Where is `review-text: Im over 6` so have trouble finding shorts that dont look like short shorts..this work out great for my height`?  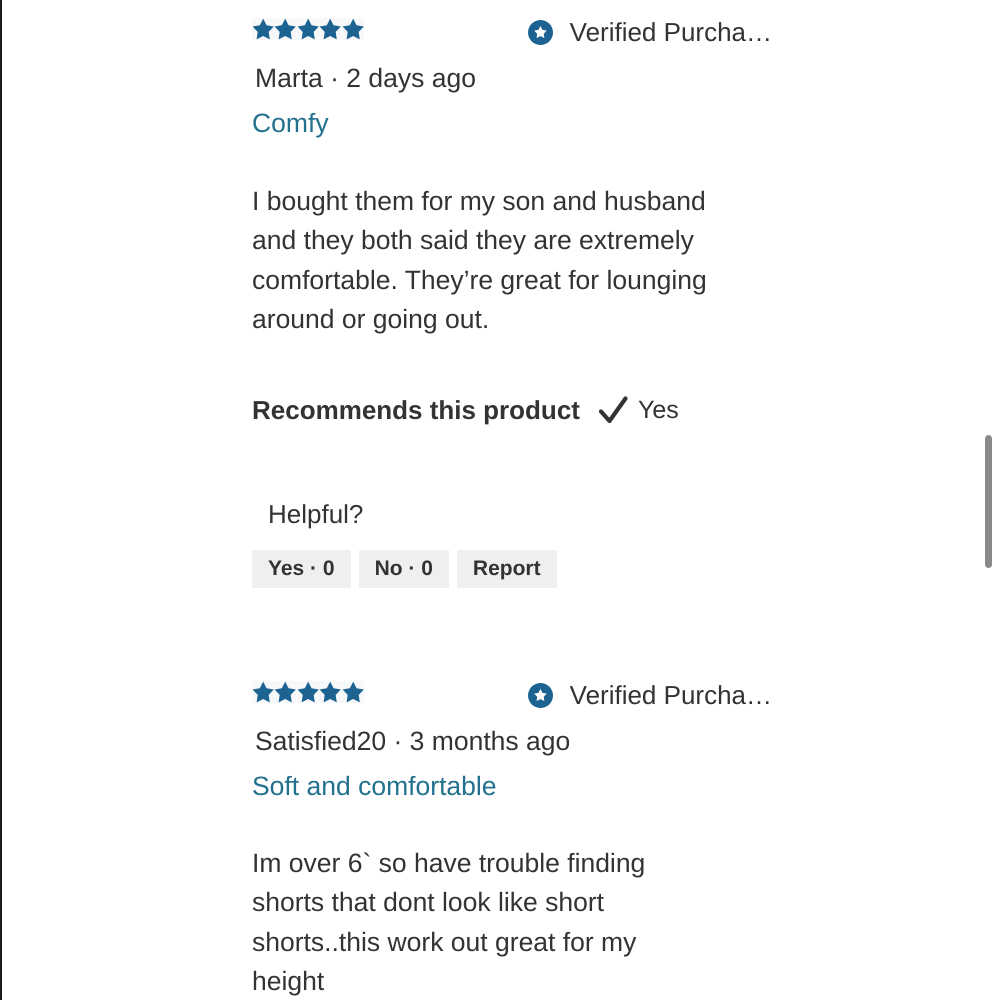 review-text: Im over 6` so have trouble finding shorts that dont look like short shorts..this work out great for my height is located at coordinates (449, 922).